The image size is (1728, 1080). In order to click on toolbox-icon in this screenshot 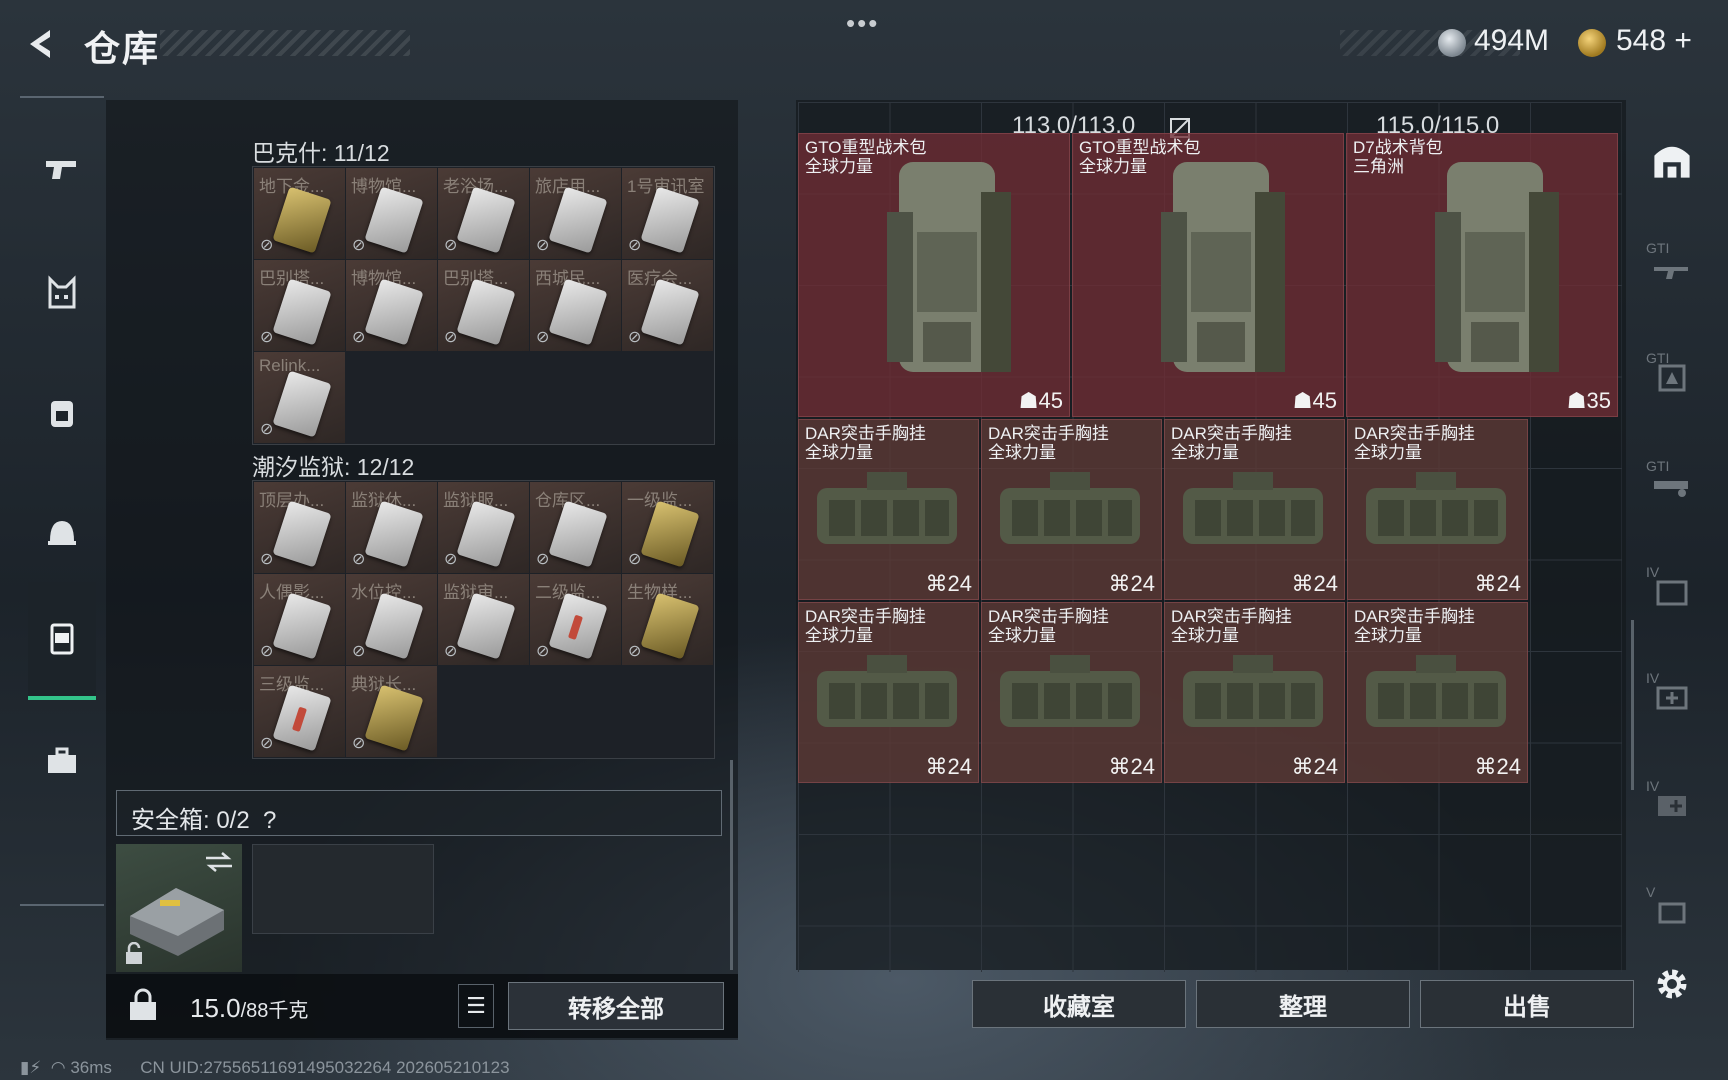, I will do `click(62, 760)`.